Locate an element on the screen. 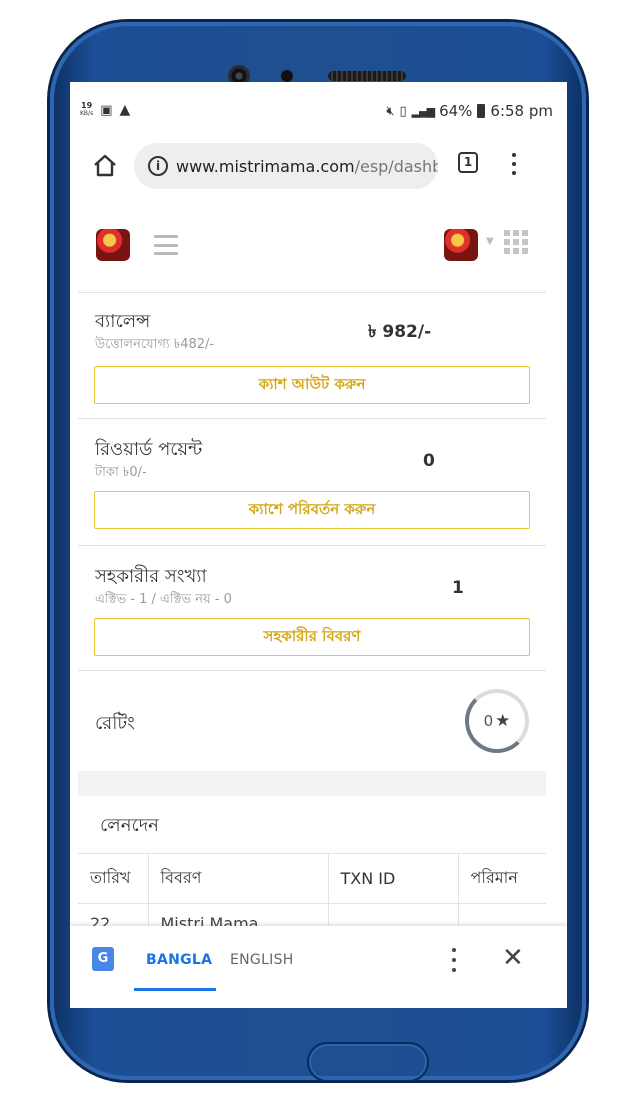  battery-percent: 64% is located at coordinates (456, 111).